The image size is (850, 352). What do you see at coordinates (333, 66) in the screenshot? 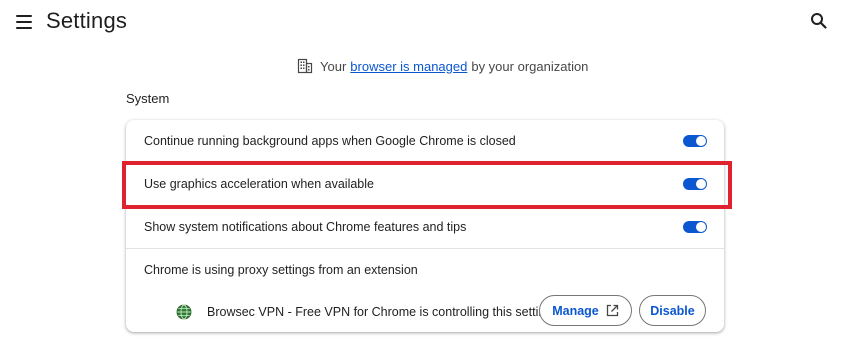
I see `managed-prefix: Your` at bounding box center [333, 66].